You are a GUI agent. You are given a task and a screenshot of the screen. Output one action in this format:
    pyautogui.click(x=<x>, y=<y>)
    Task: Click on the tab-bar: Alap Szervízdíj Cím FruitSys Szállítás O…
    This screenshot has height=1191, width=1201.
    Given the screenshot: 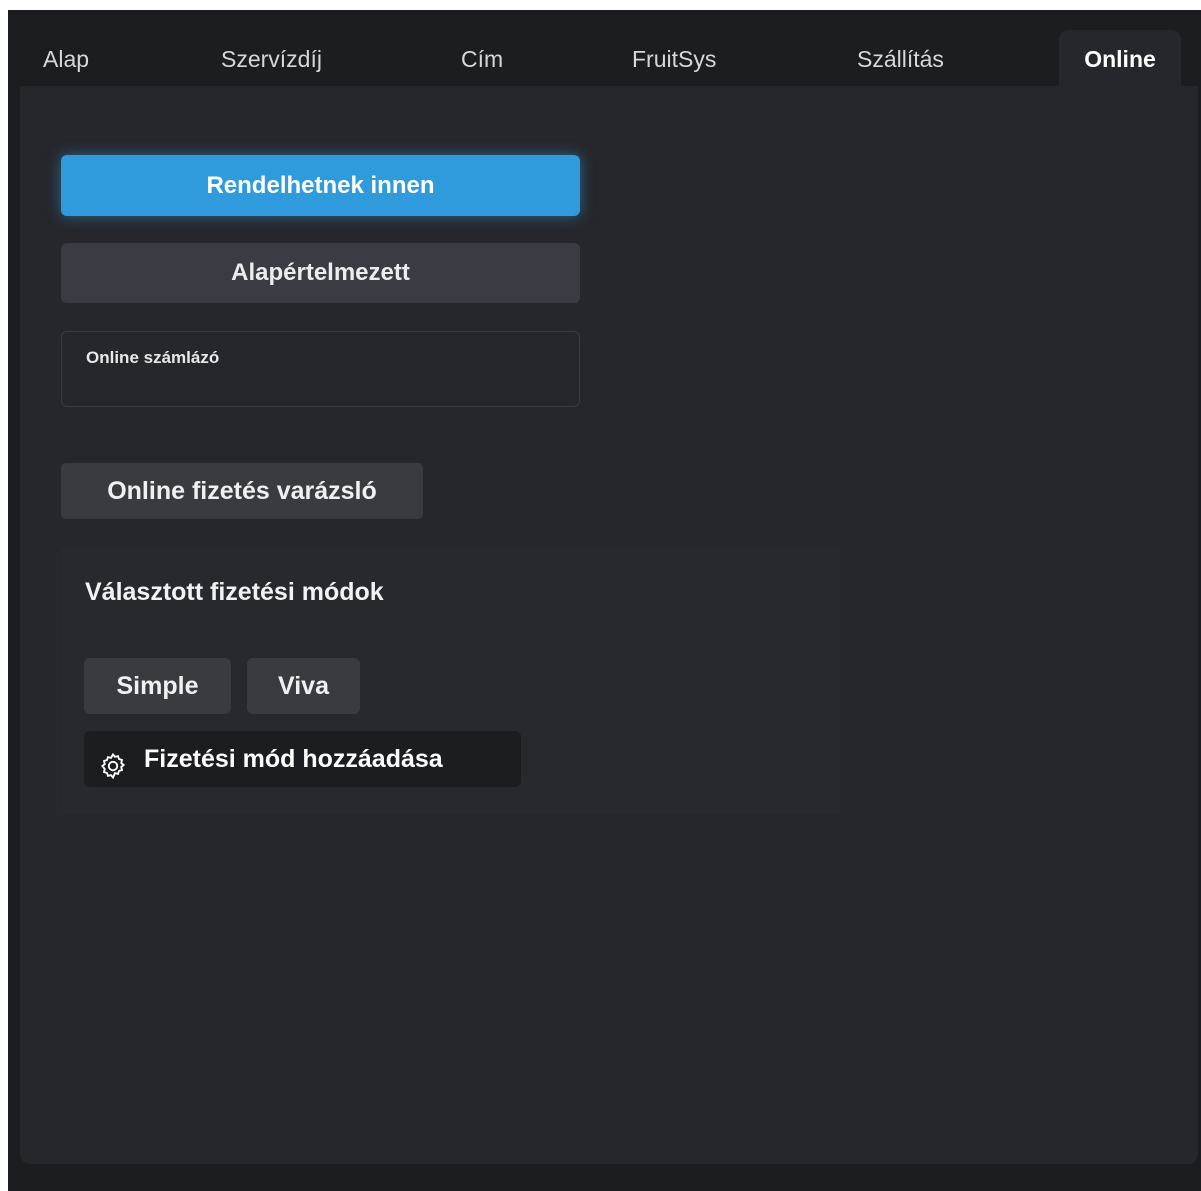 What is the action you would take?
    pyautogui.click(x=604, y=48)
    